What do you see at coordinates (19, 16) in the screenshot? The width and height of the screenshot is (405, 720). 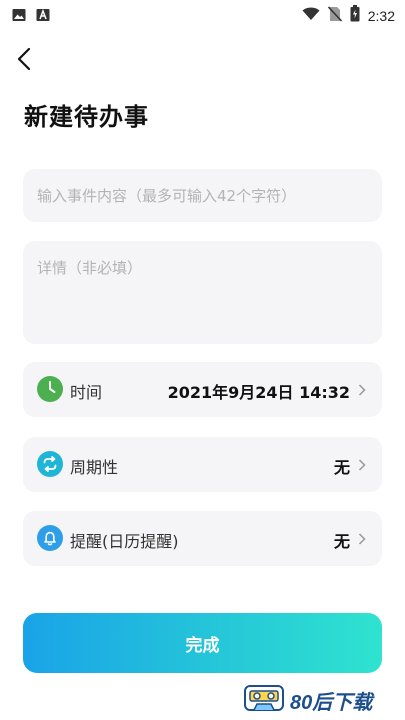 I see `image-icon` at bounding box center [19, 16].